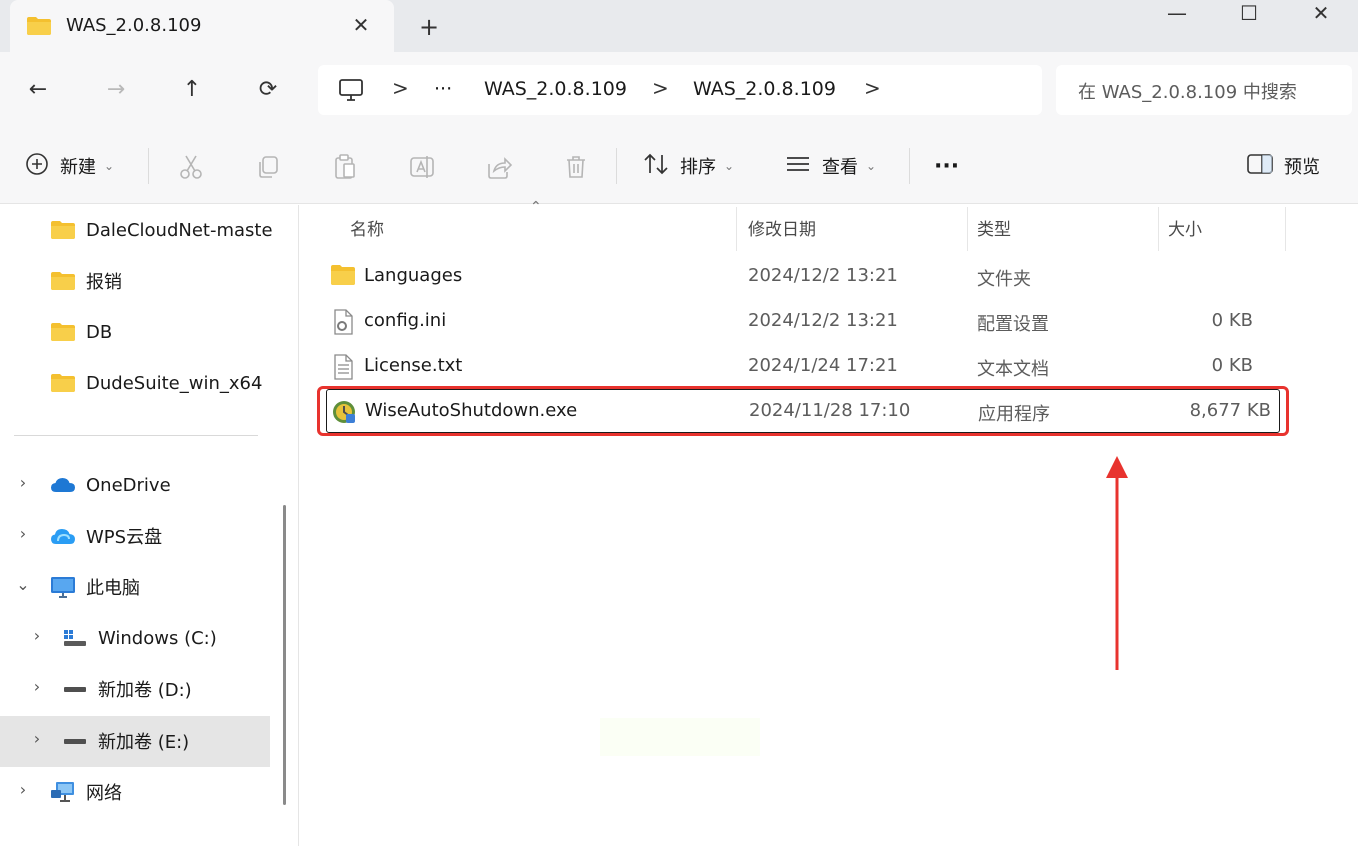 The image size is (1358, 846). I want to click on forward-button: →, so click(116, 90).